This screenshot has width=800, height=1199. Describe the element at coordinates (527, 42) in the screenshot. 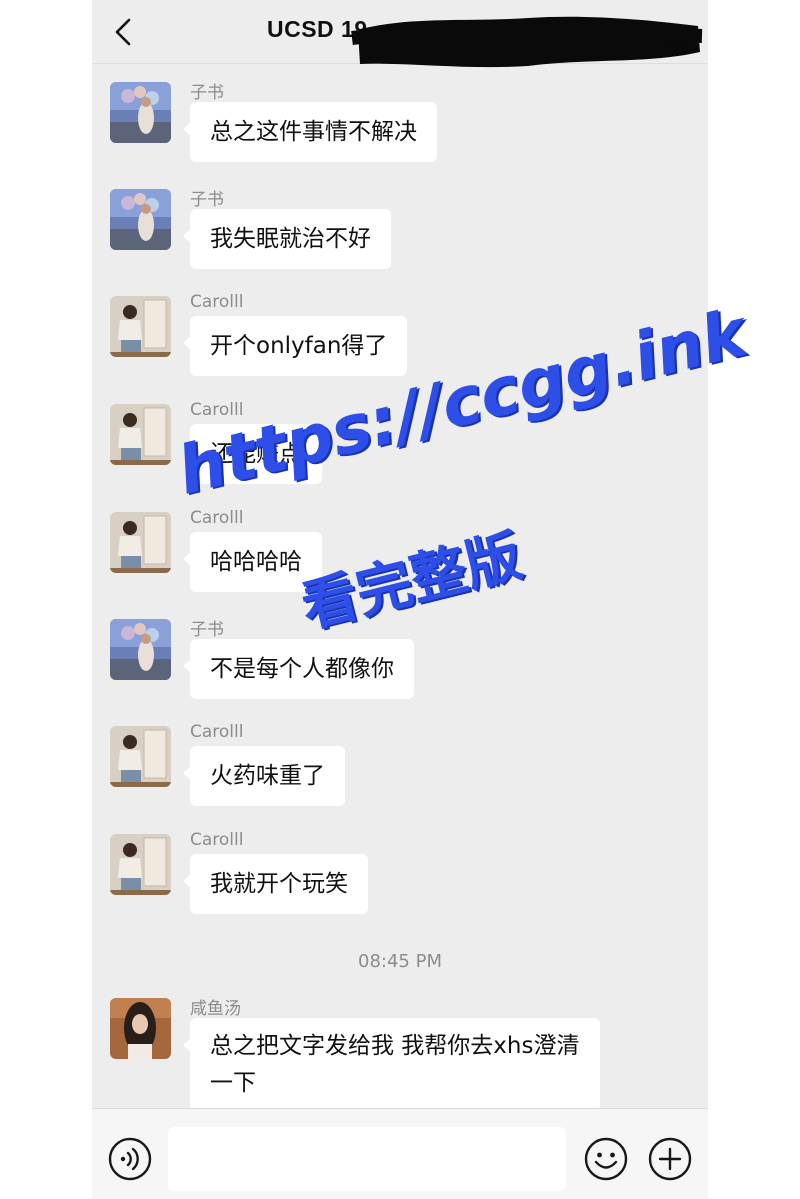

I see `redaction-scribble` at that location.